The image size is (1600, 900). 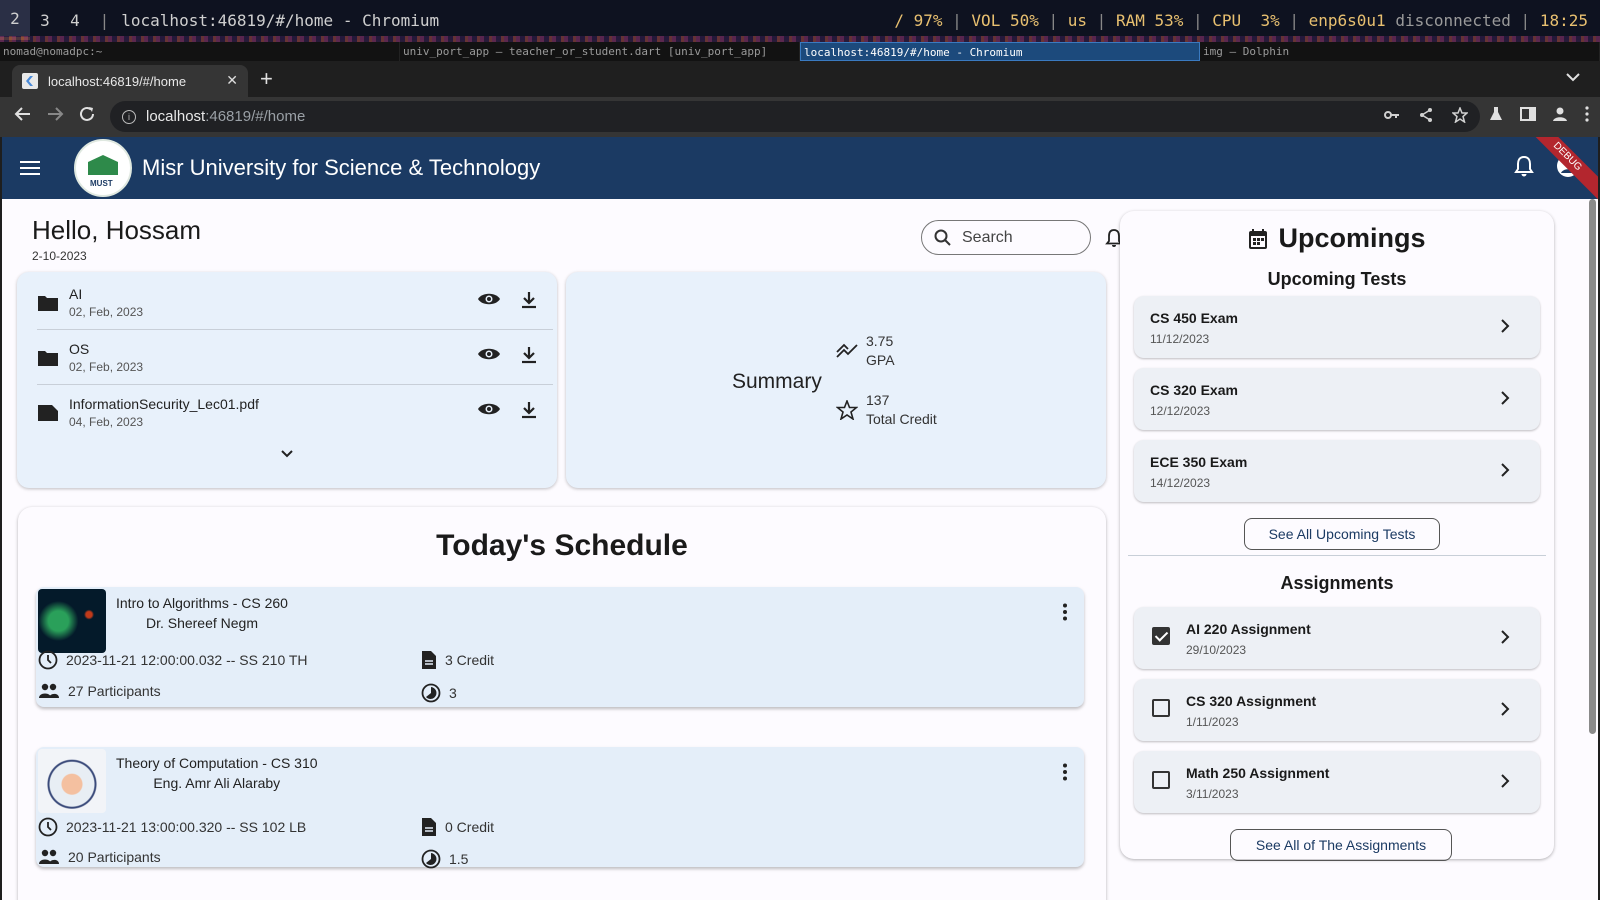 What do you see at coordinates (795, 116) in the screenshot?
I see `address-bar: i localhost:46819/#/home` at bounding box center [795, 116].